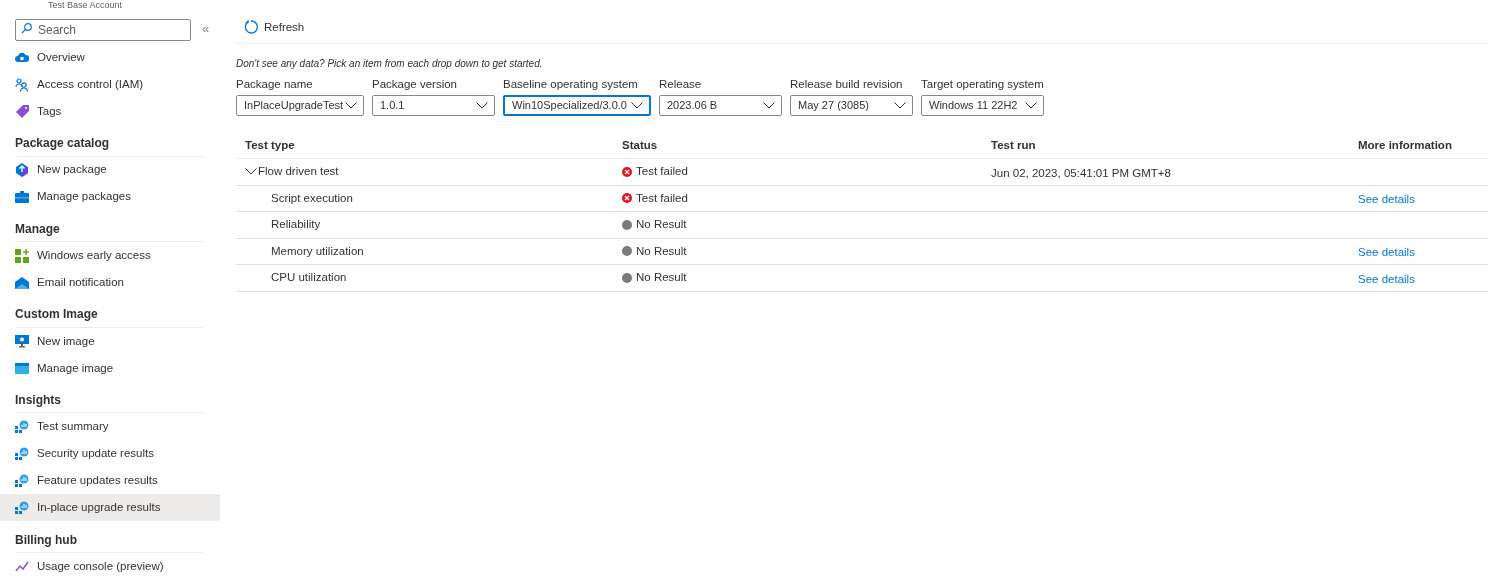 The image size is (1488, 580). Describe the element at coordinates (982, 105) in the screenshot. I see `dropdown: Windows 11 22H2` at that location.